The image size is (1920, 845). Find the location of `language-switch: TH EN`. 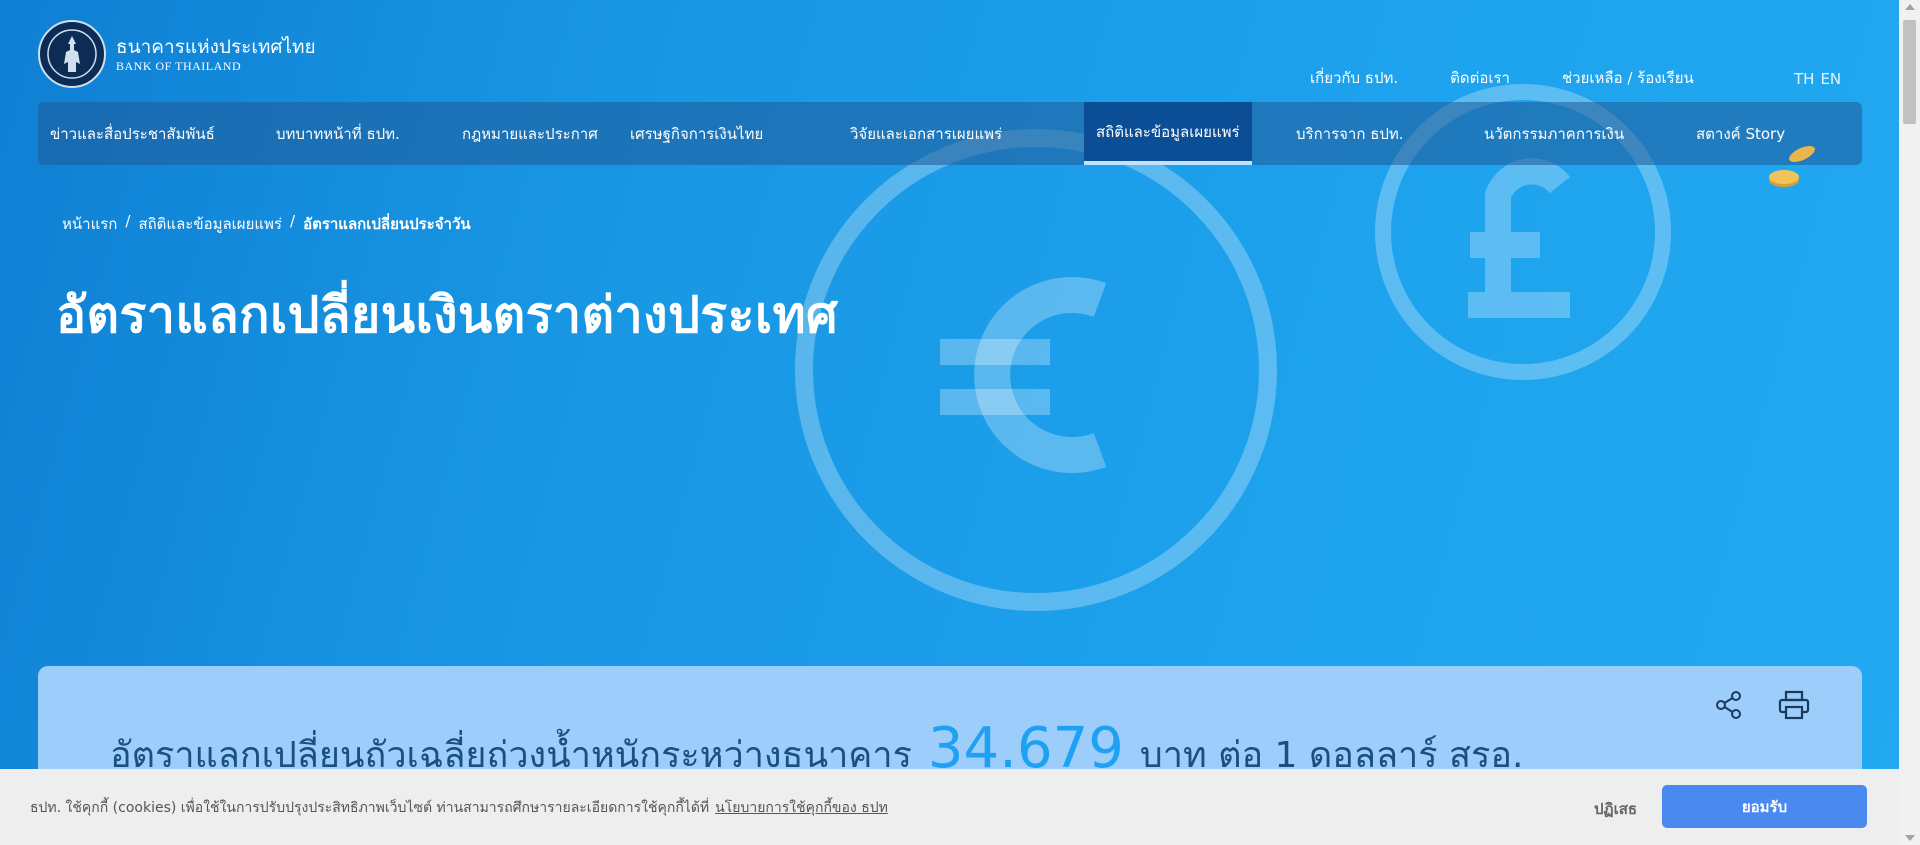

language-switch: TH EN is located at coordinates (1817, 79).